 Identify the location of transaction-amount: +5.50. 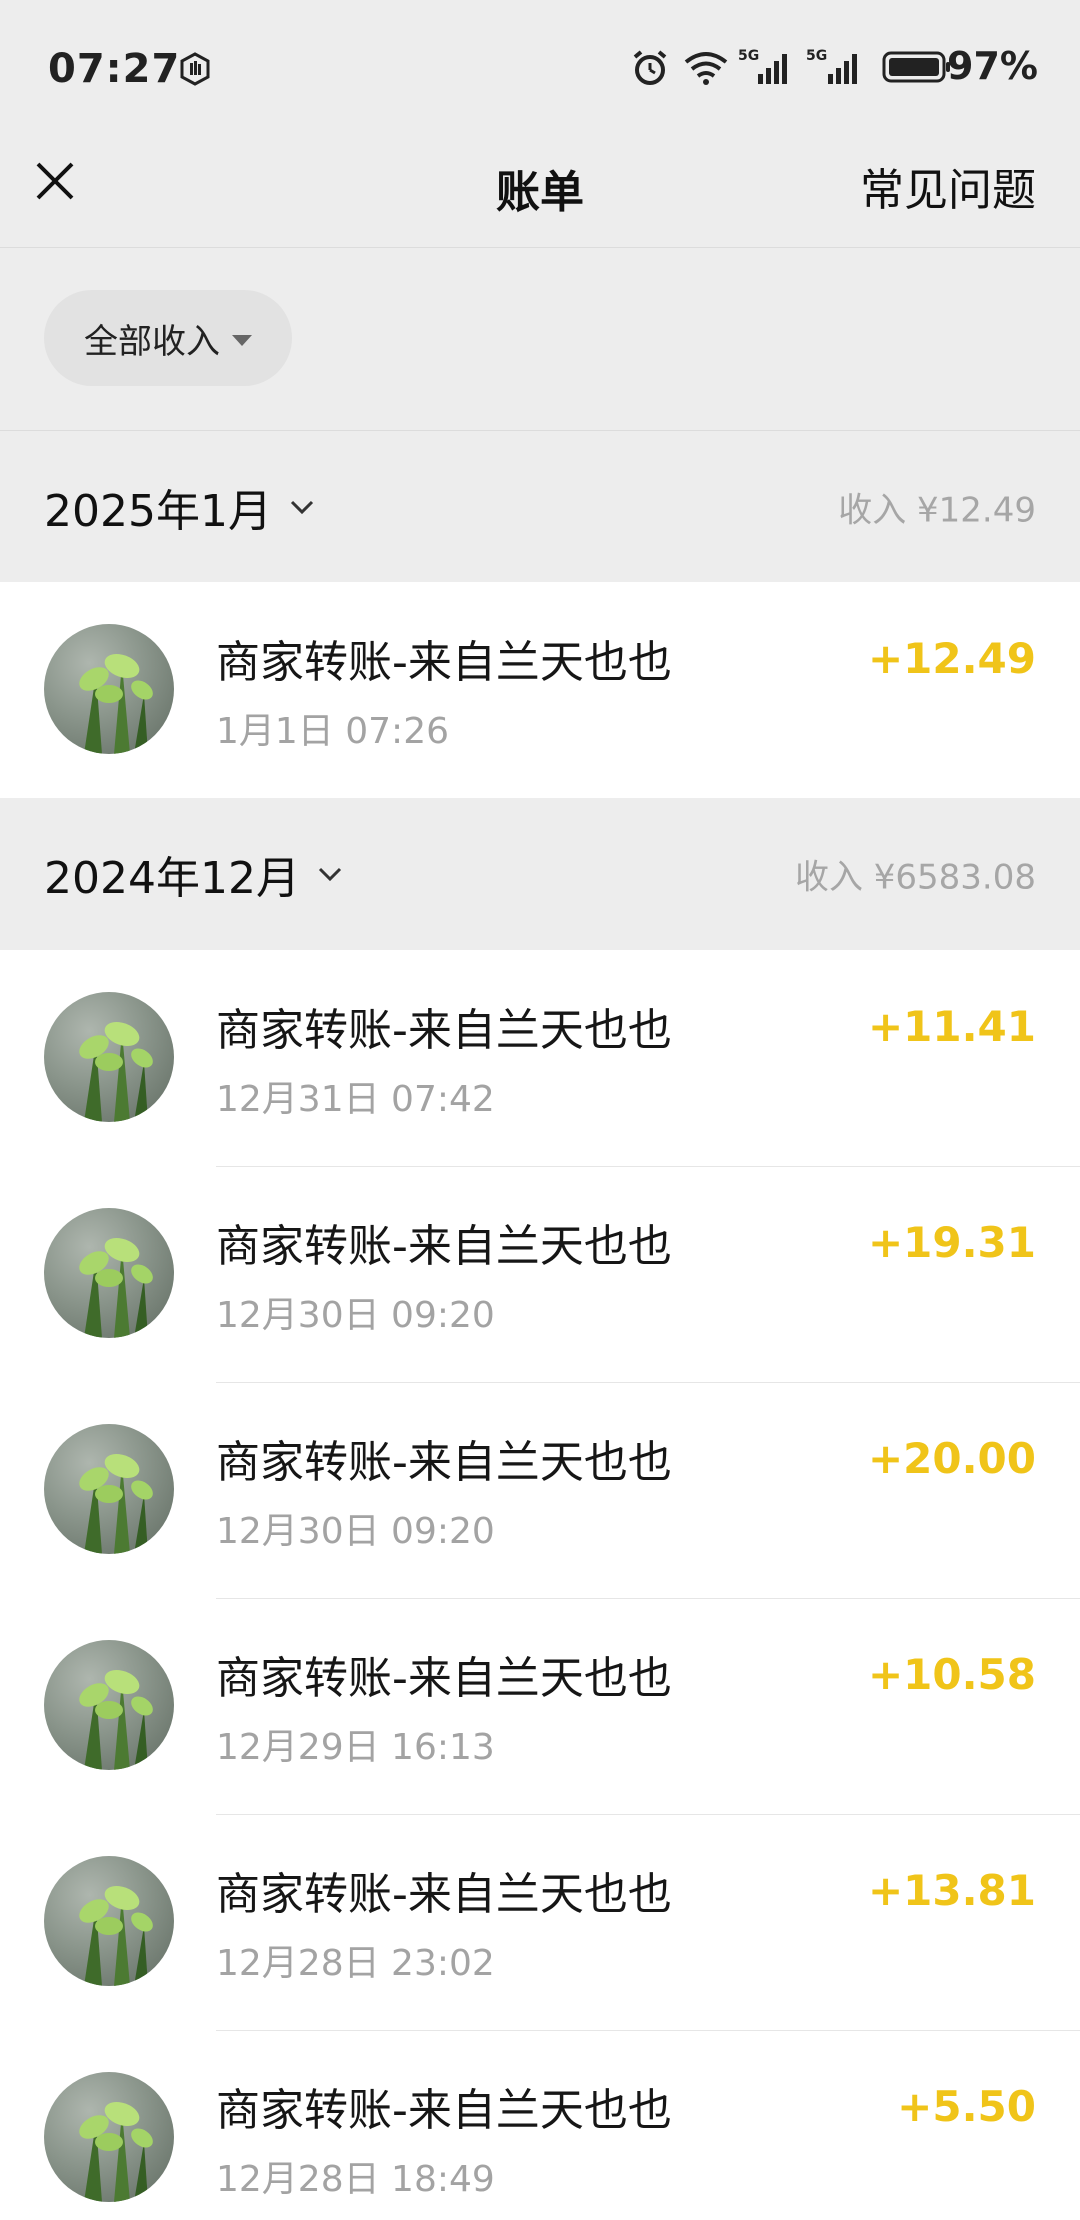
(966, 2106).